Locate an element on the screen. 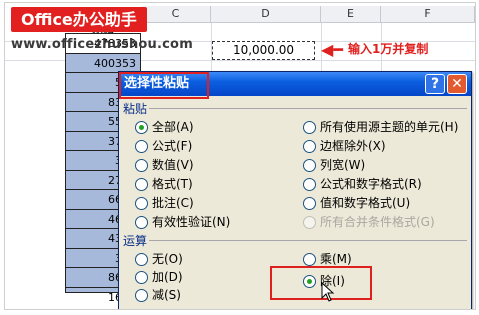 The image size is (479, 315). annotation-text: 输入1万并复制 is located at coordinates (388, 49).